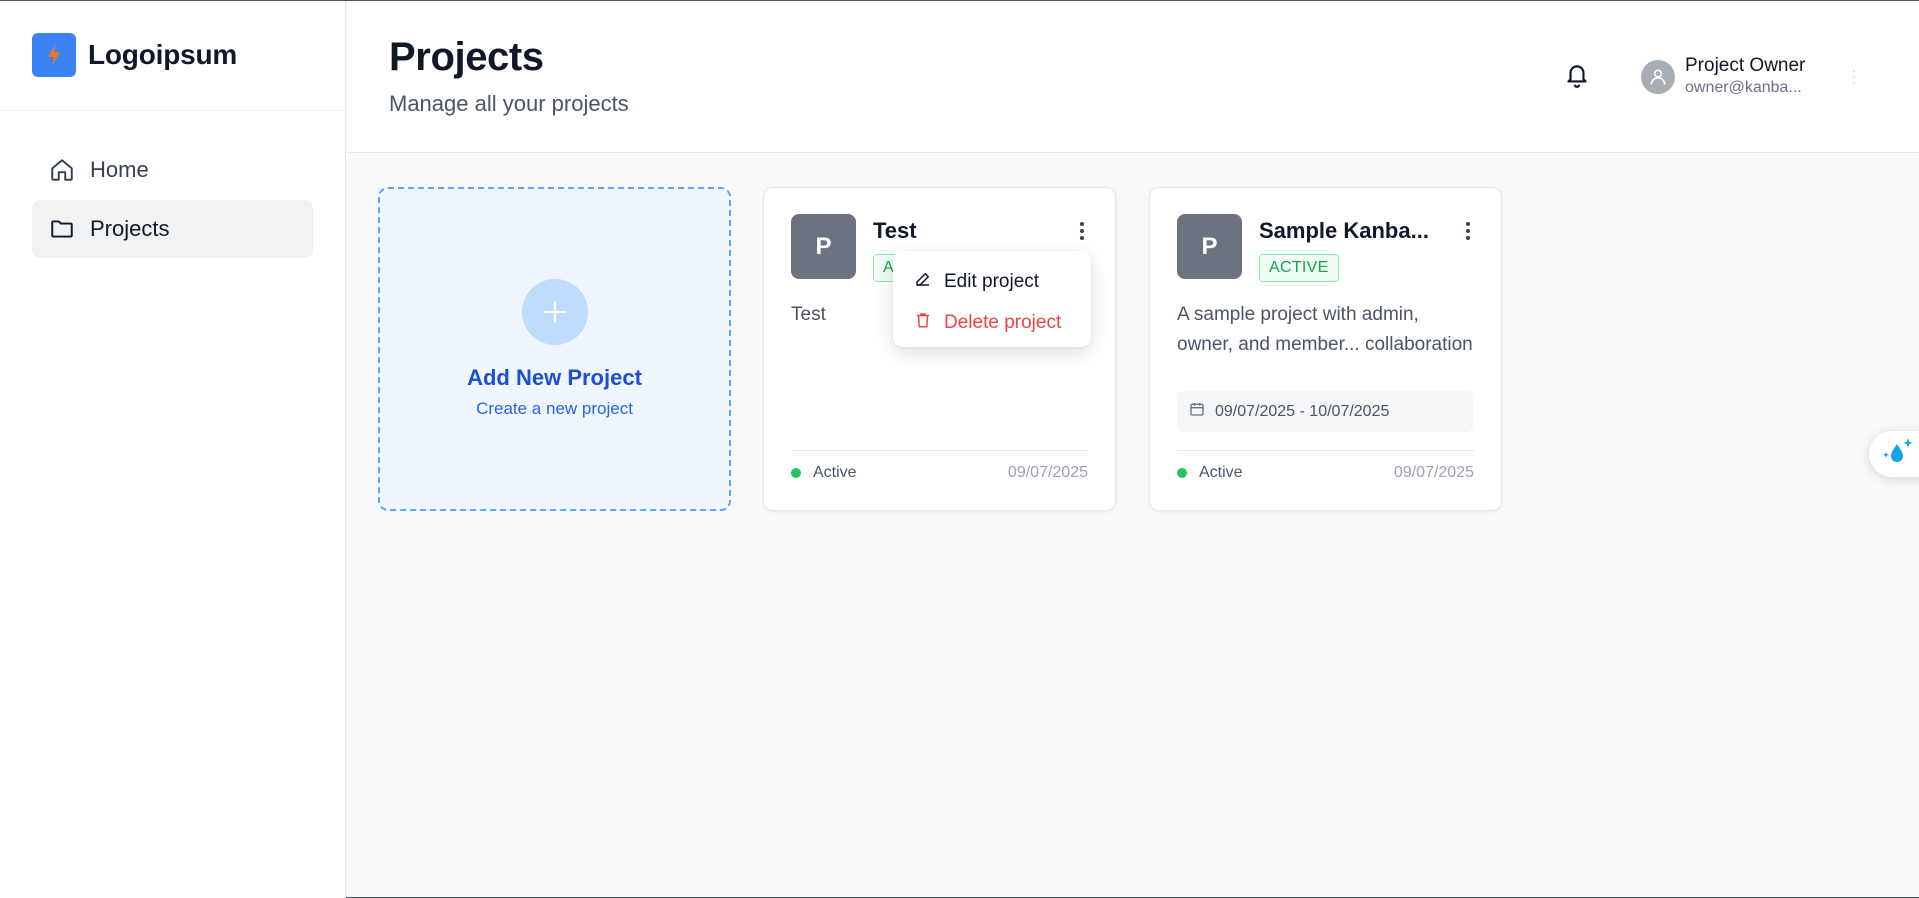 The height and width of the screenshot is (898, 1919). Describe the element at coordinates (1299, 268) in the screenshot. I see `status-badge: ACTIVE` at that location.